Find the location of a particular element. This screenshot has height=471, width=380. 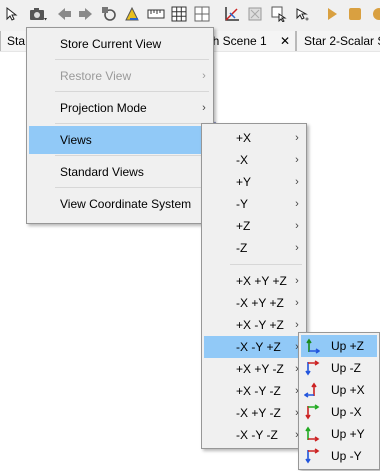

menu-item-restore-view: Restore View › is located at coordinates (120, 76).